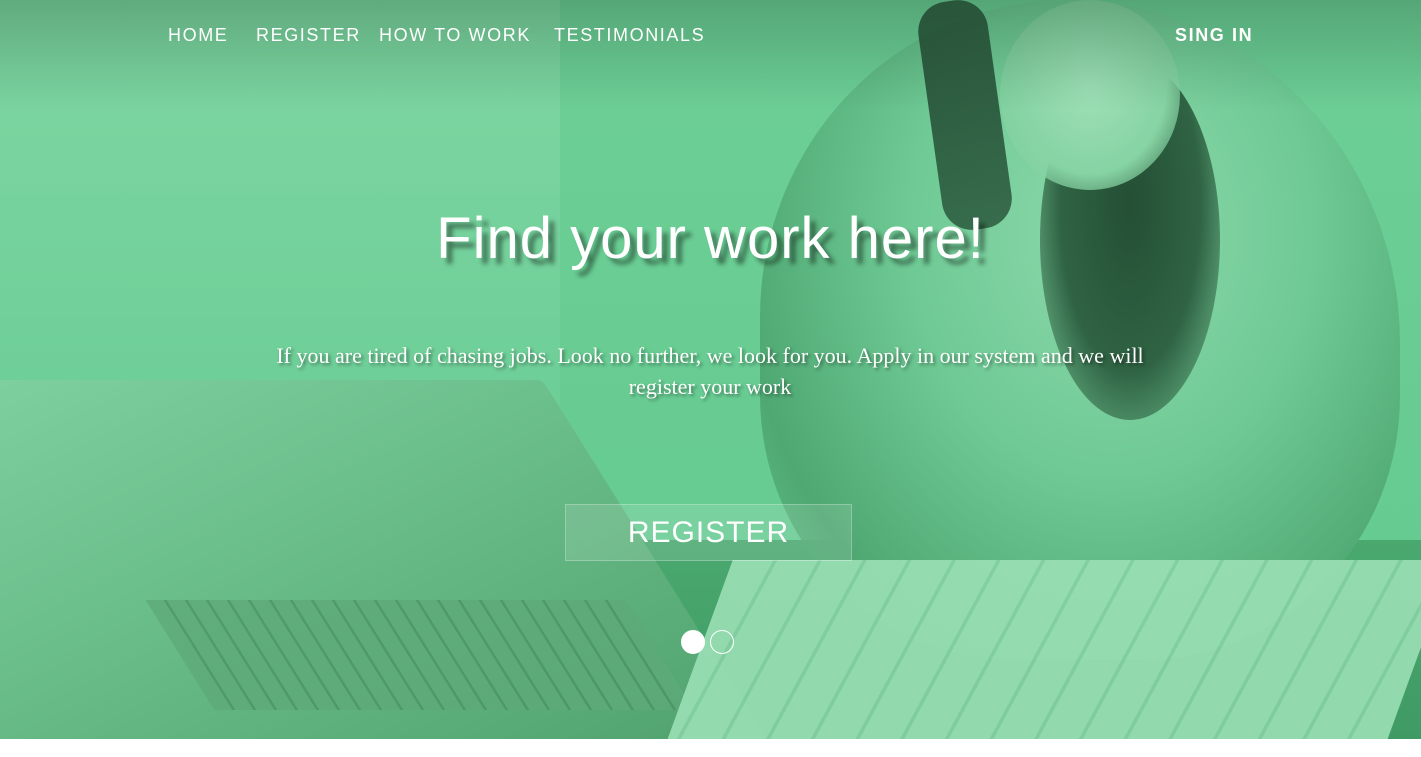  Describe the element at coordinates (710, 238) in the screenshot. I see `hero-title: Find your work here!` at that location.